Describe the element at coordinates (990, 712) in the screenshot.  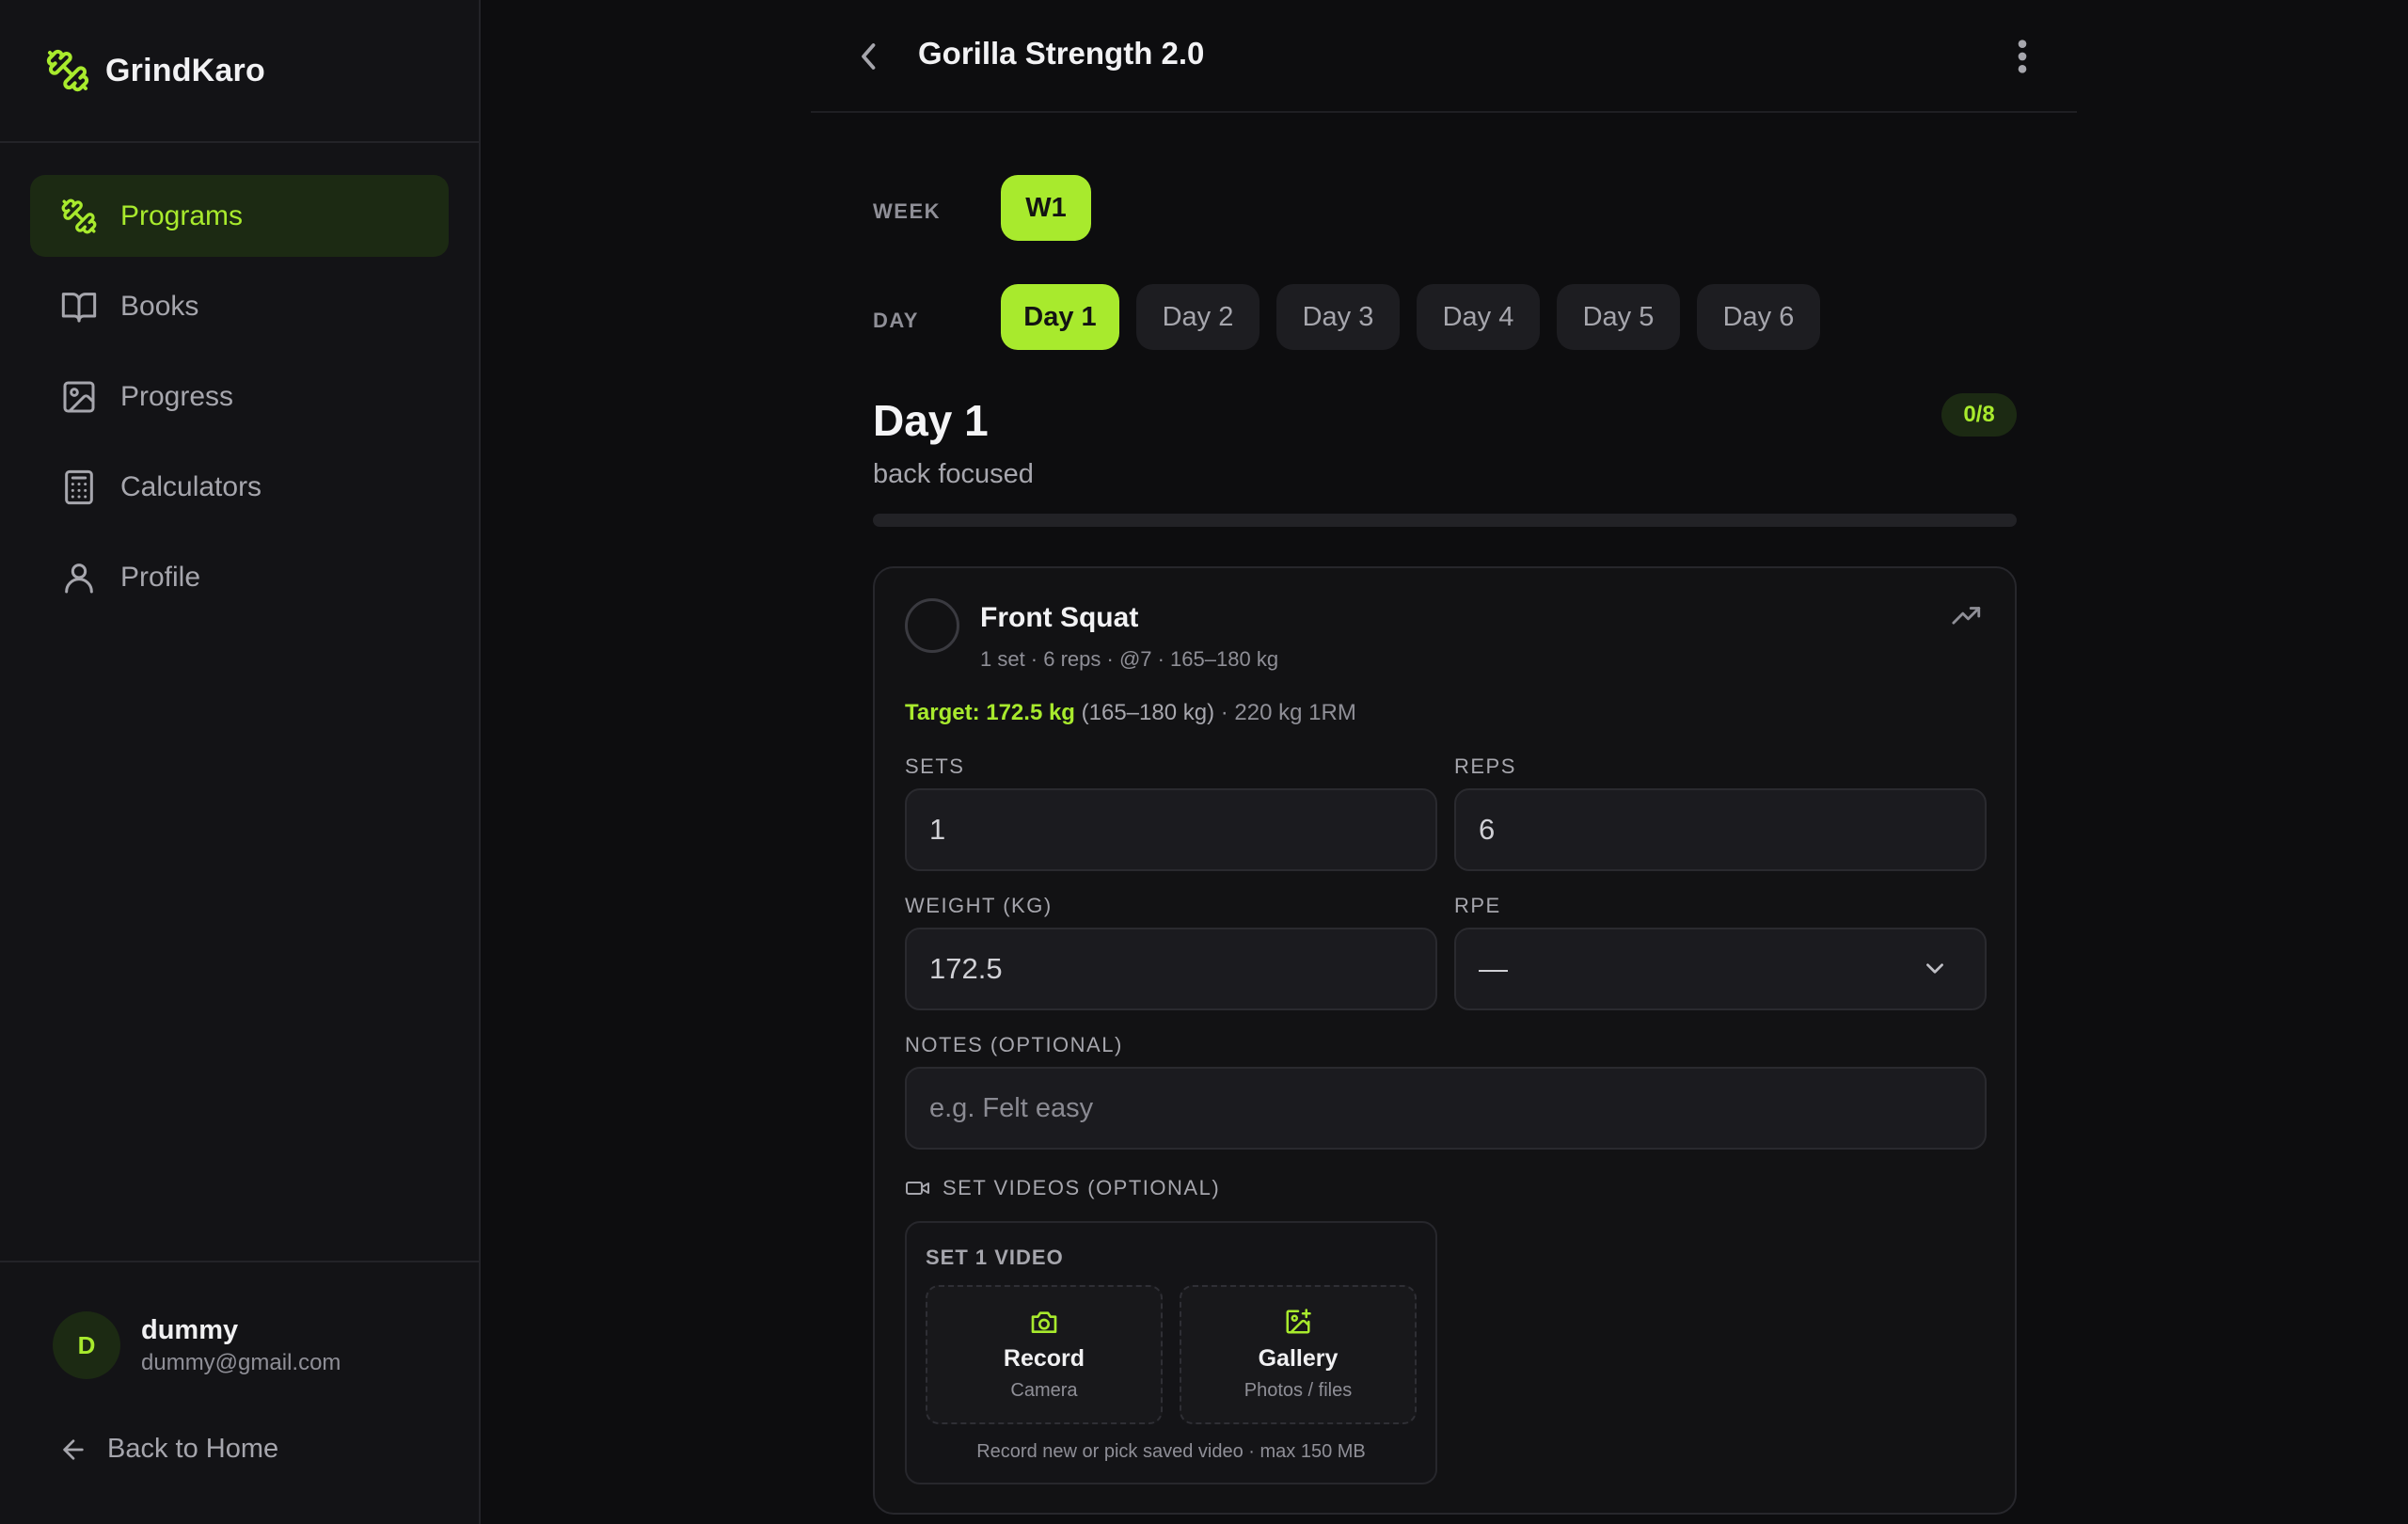
I see `target-weight: Target: 172.5 kg` at that location.